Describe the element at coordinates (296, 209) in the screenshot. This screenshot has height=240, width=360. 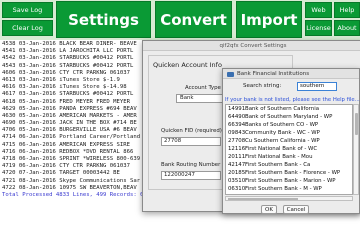
I see `bank-cancel-button: Cancel` at that location.